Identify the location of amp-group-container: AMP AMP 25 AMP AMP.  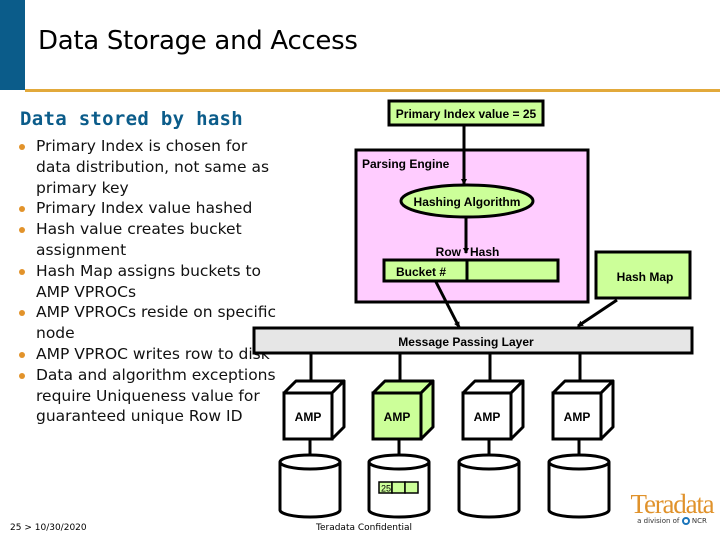
(446, 436).